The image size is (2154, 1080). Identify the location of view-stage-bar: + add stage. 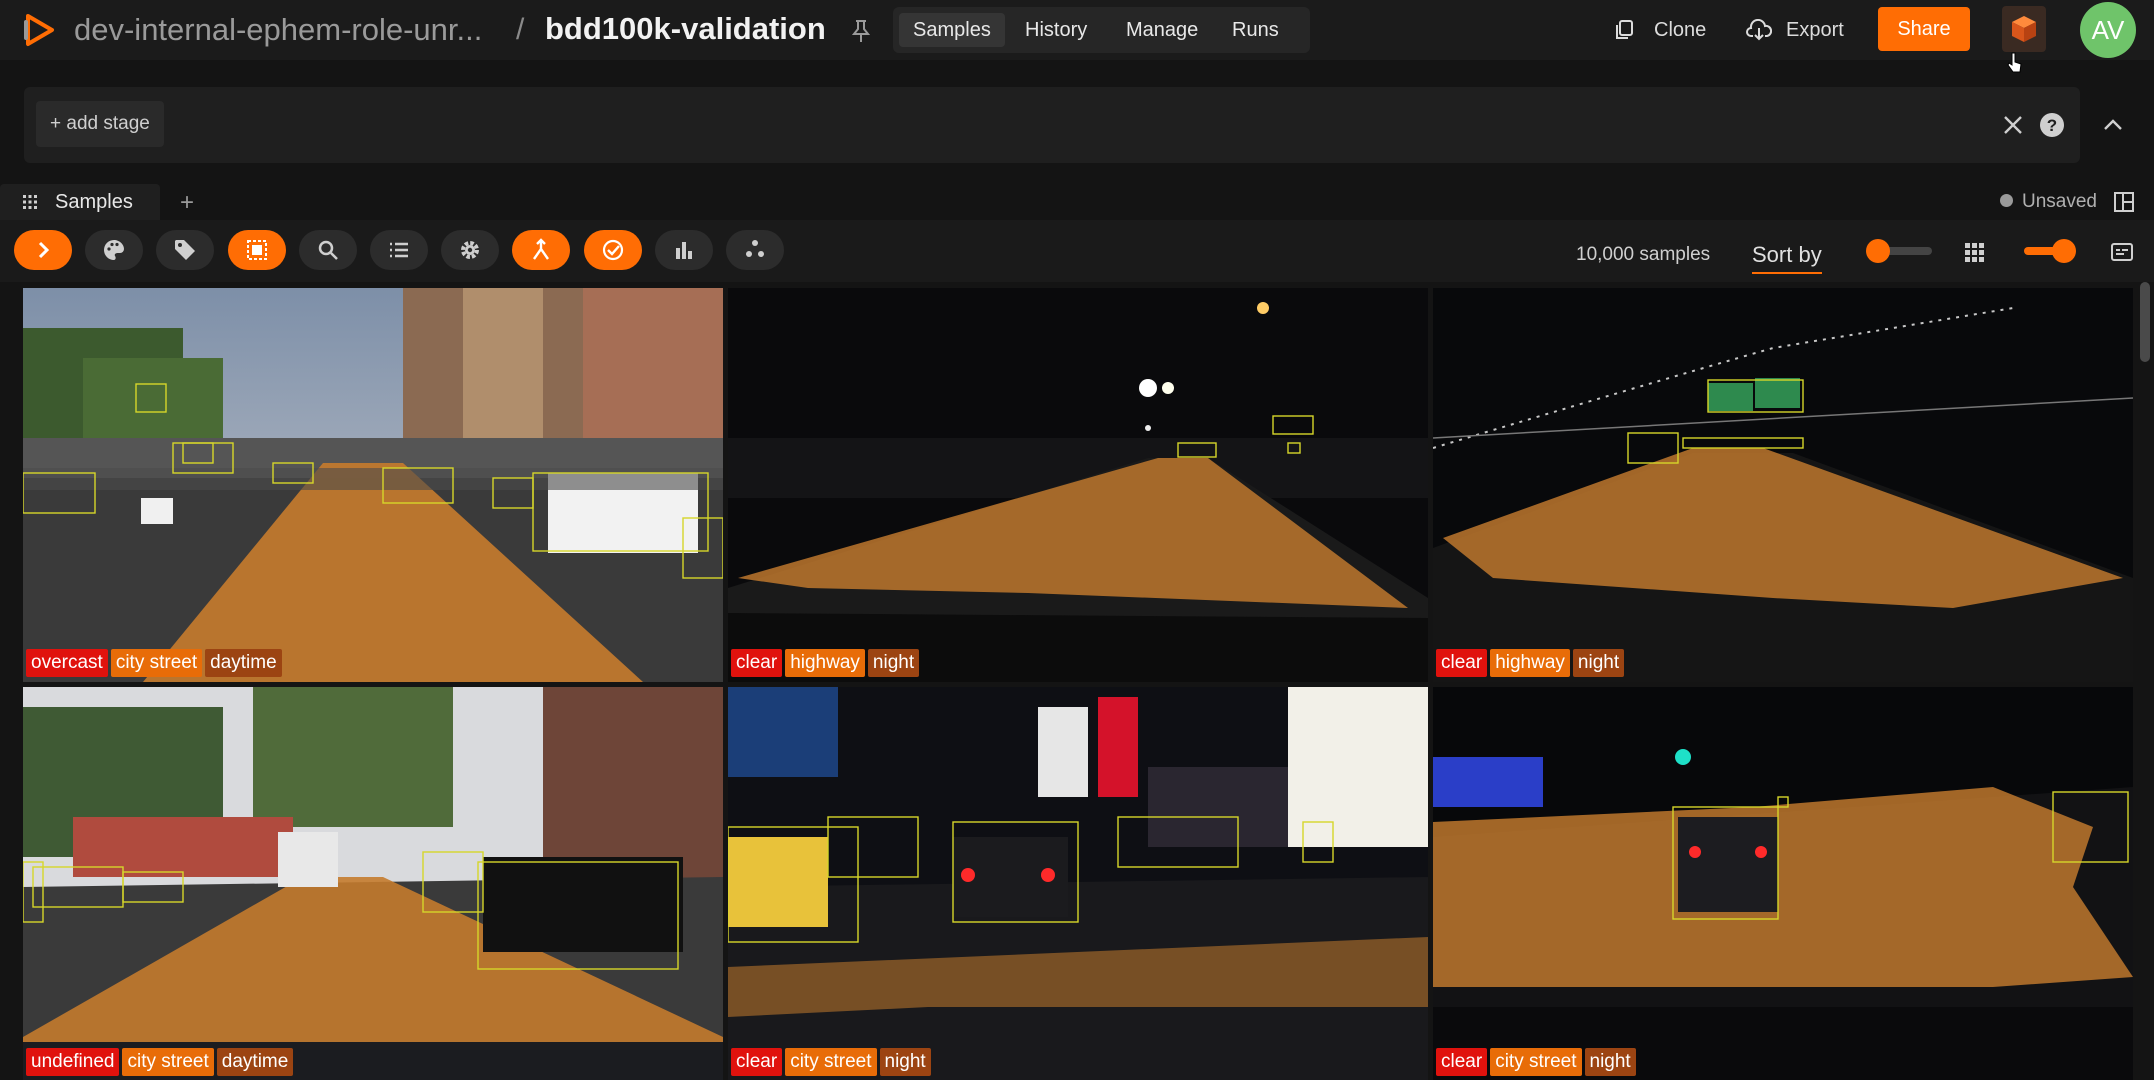
(1052, 125).